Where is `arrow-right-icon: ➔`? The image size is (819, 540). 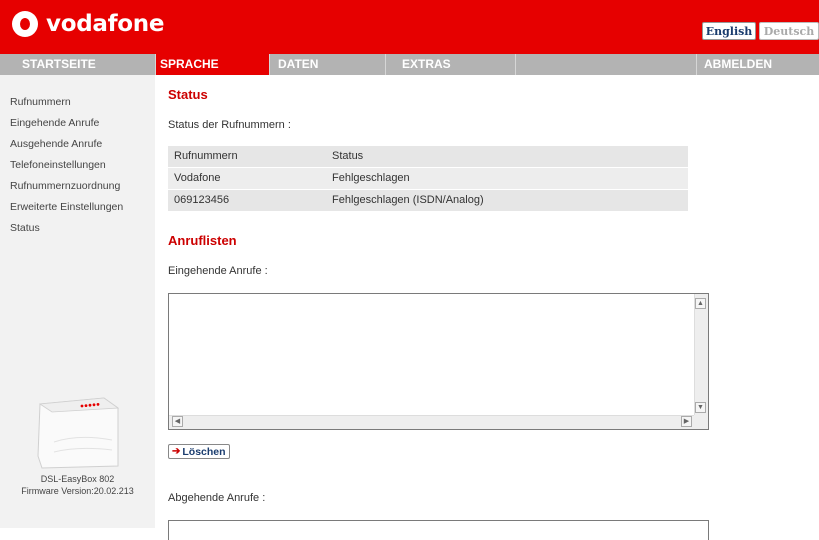
arrow-right-icon: ➔ is located at coordinates (176, 451).